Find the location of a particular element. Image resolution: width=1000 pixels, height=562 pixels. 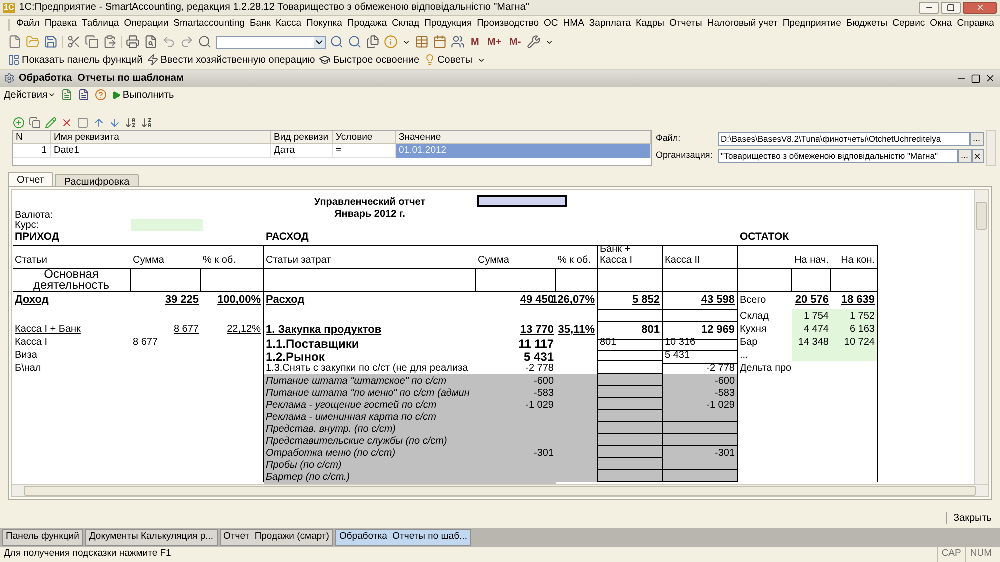

menu-item: Производство is located at coordinates (508, 24).